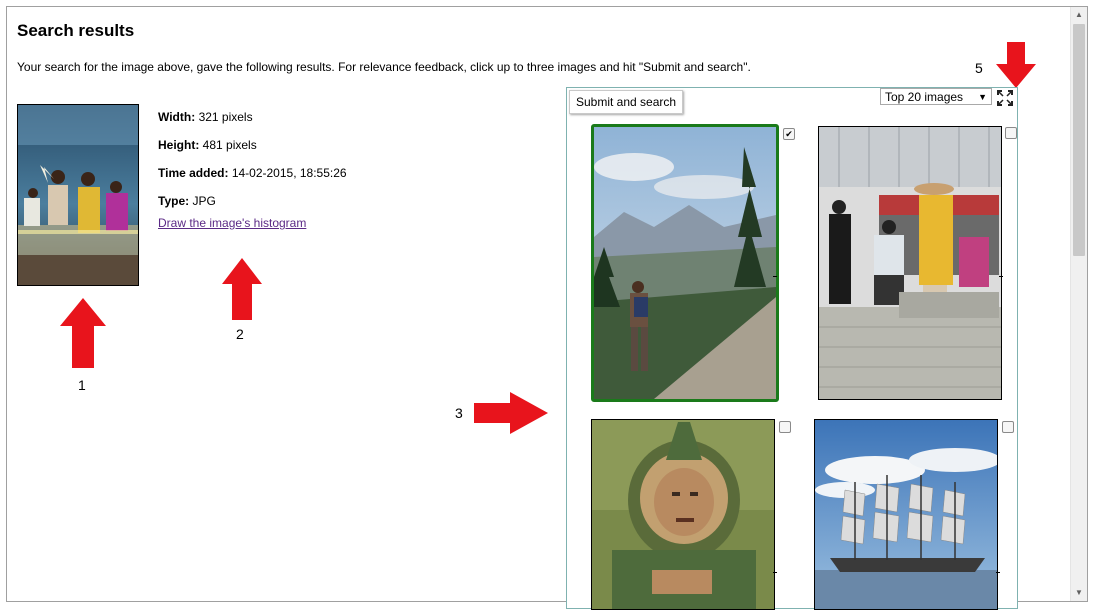  What do you see at coordinates (982, 97) in the screenshot?
I see `chevron-down-icon: ▼` at bounding box center [982, 97].